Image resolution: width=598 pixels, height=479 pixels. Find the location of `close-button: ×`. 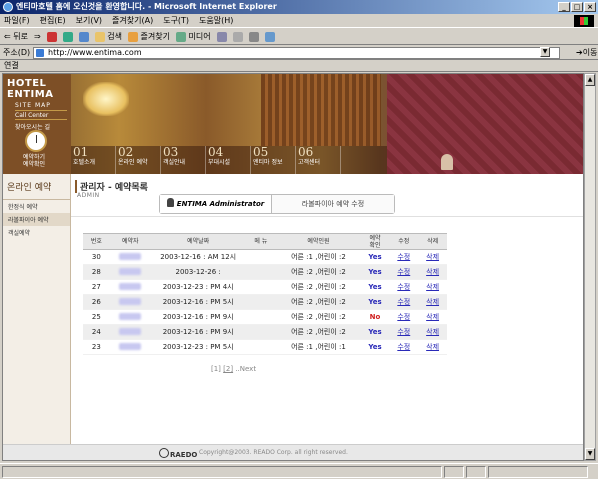

close-button: × is located at coordinates (590, 7).